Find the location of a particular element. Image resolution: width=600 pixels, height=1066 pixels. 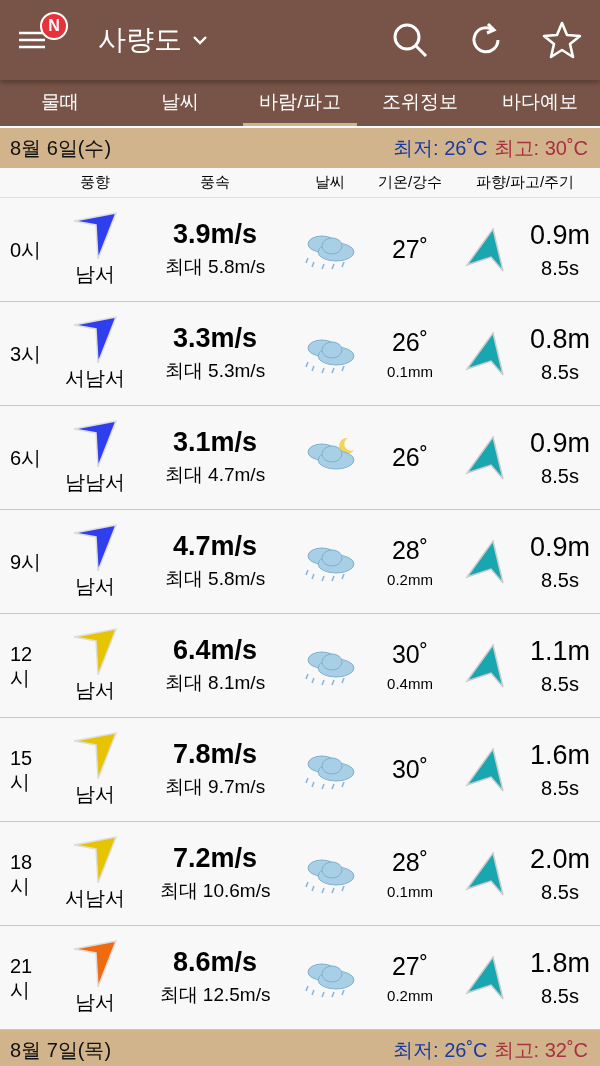

wind-speed: 7.8m/s is located at coordinates (215, 754).